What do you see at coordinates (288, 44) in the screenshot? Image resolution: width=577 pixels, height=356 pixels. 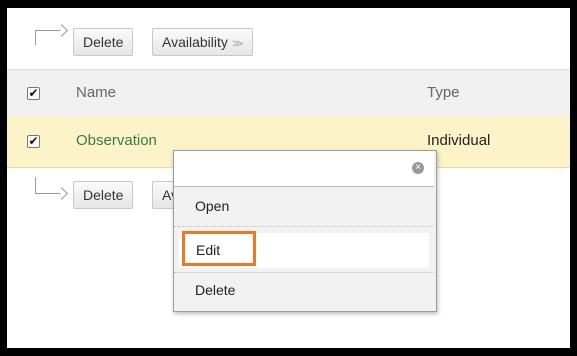 I see `top-action-bar: Delete Availability ≫` at bounding box center [288, 44].